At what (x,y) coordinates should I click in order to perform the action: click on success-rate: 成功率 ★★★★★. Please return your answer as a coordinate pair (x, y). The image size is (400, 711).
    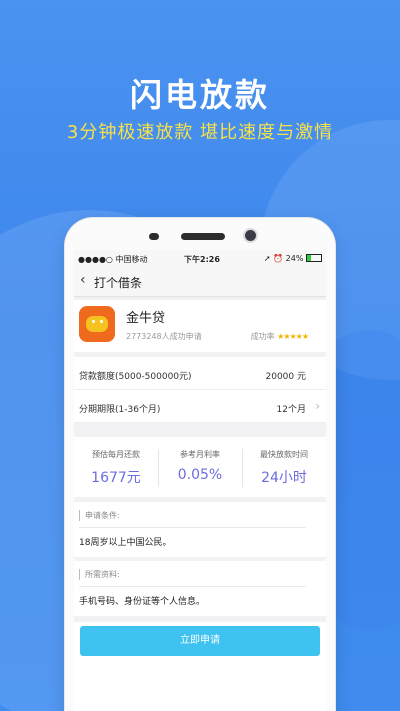
    Looking at the image, I should click on (279, 336).